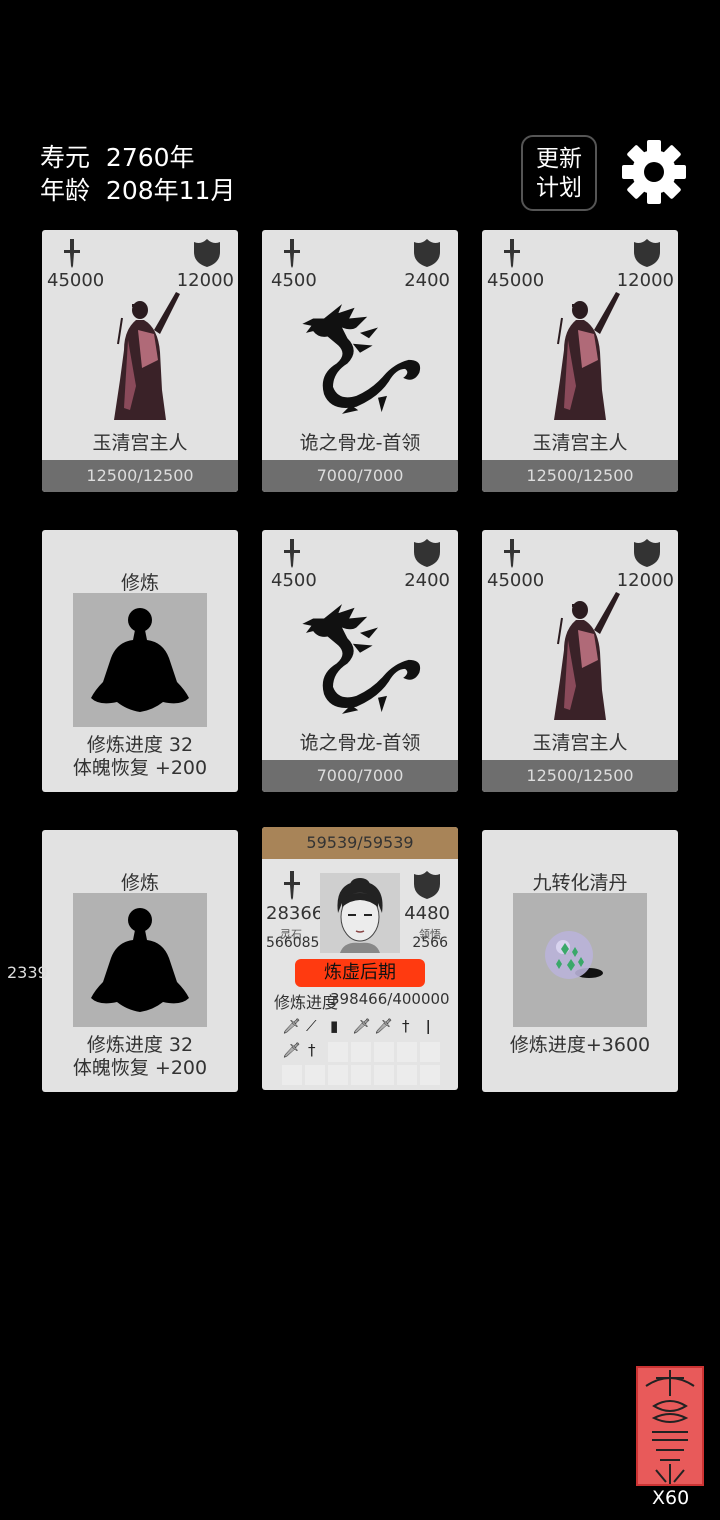  What do you see at coordinates (360, 973) in the screenshot?
I see `realm-badge: 炼虚后期` at bounding box center [360, 973].